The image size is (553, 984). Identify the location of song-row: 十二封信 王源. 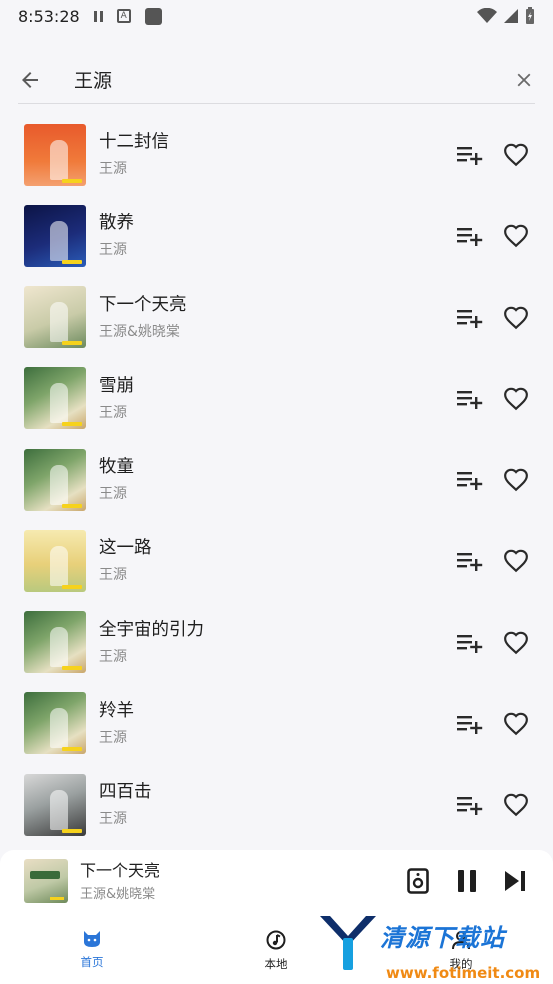
(276, 154).